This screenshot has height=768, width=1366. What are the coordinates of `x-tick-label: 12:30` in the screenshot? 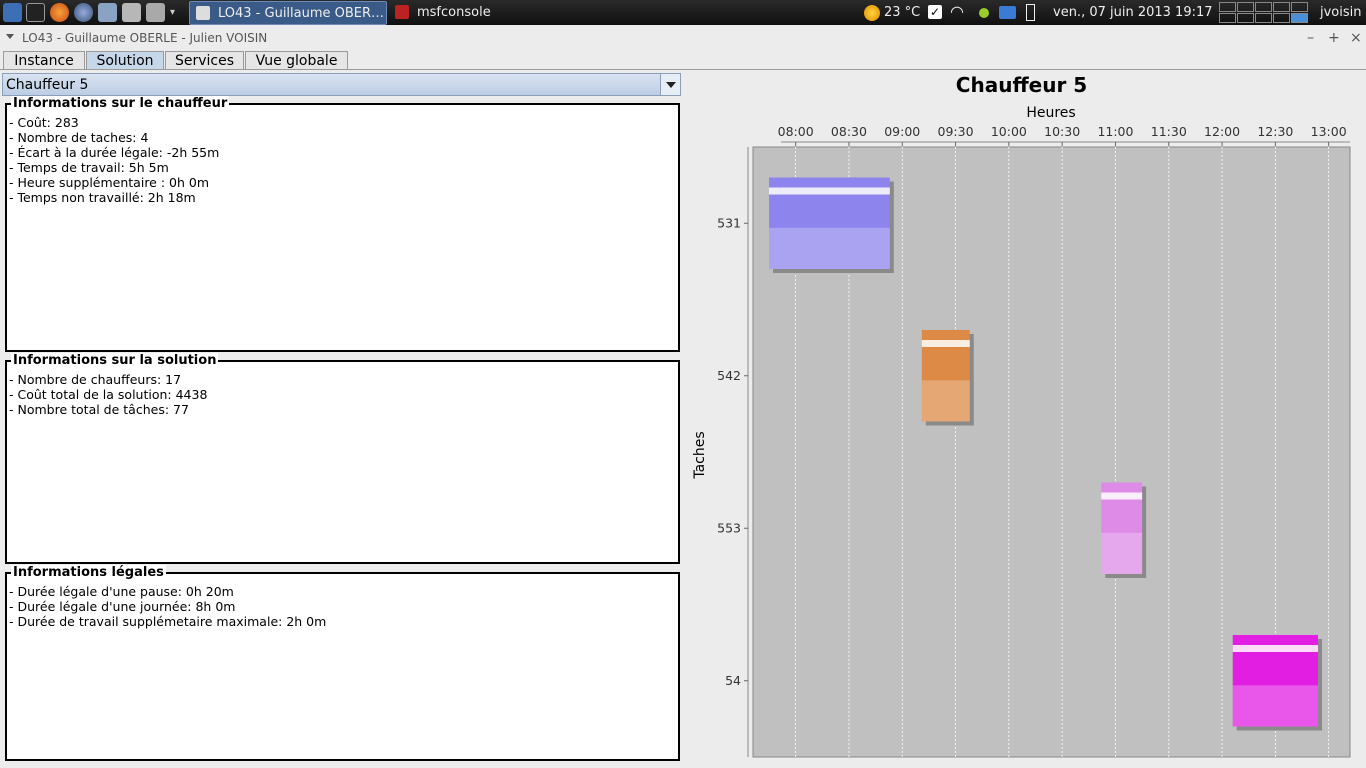 It's located at (1275, 131).